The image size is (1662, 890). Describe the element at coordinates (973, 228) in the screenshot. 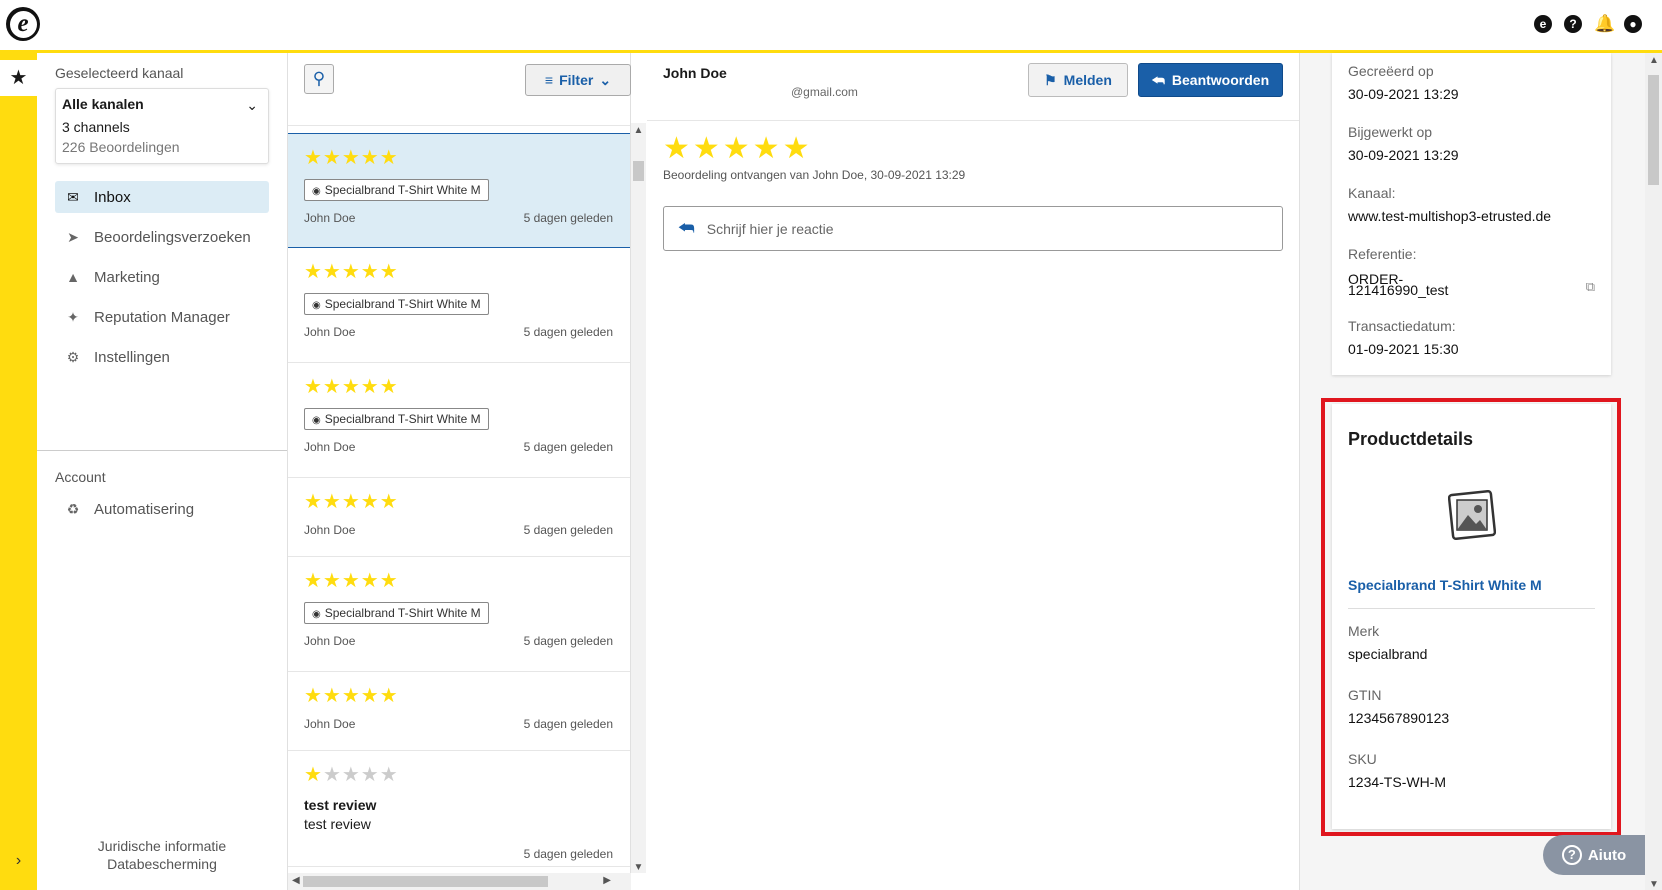

I see `reply-input: ⮪ Schrijf hier je reactie` at that location.